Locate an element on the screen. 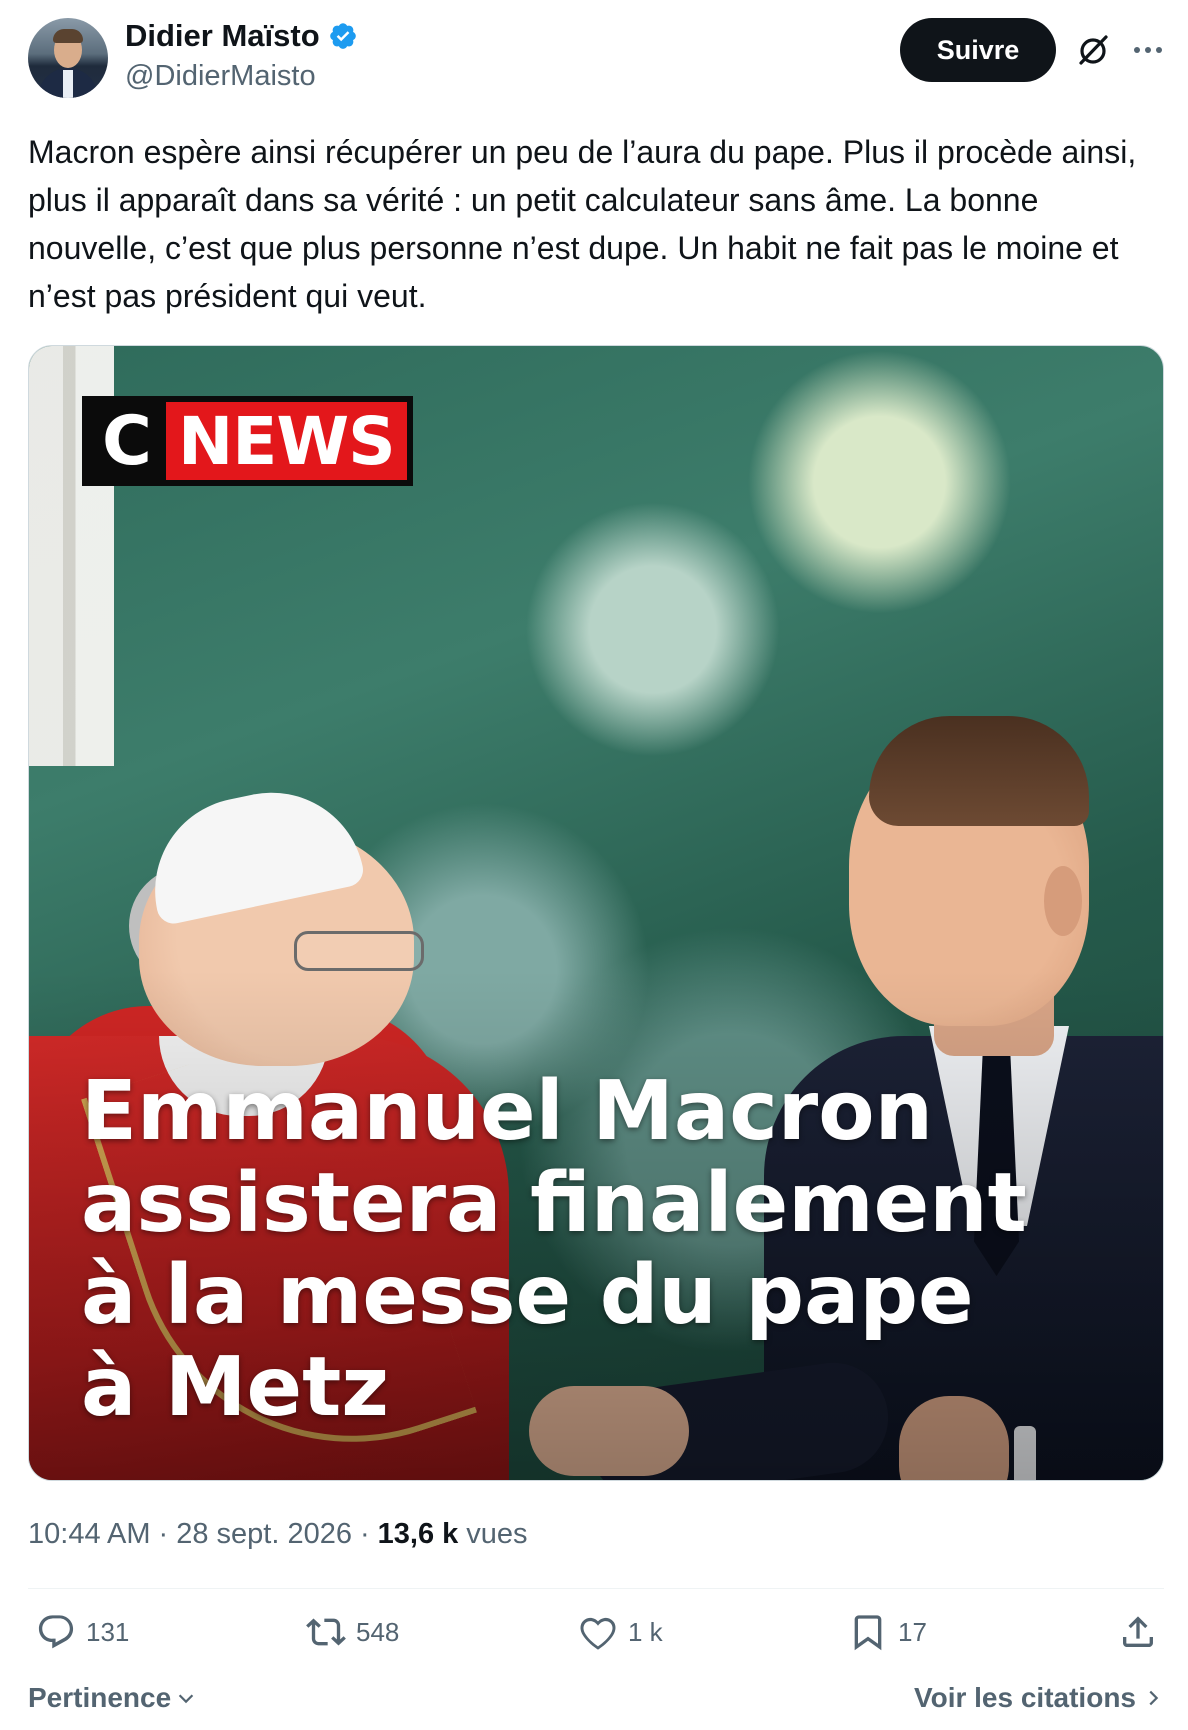 Image resolution: width=1188 pixels, height=1730 pixels. chevron-right-icon is located at coordinates (1154, 1698).